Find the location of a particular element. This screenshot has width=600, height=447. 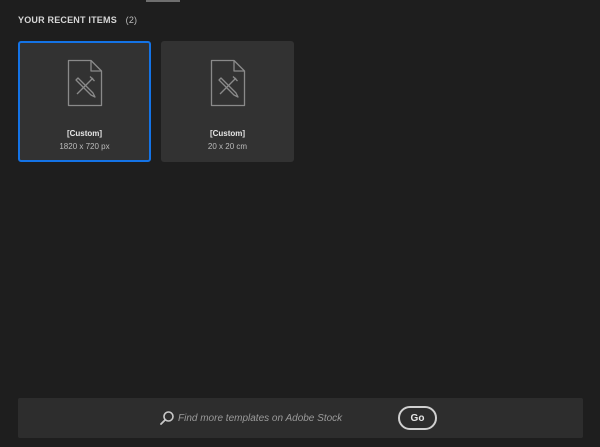

search-icon is located at coordinates (167, 418).